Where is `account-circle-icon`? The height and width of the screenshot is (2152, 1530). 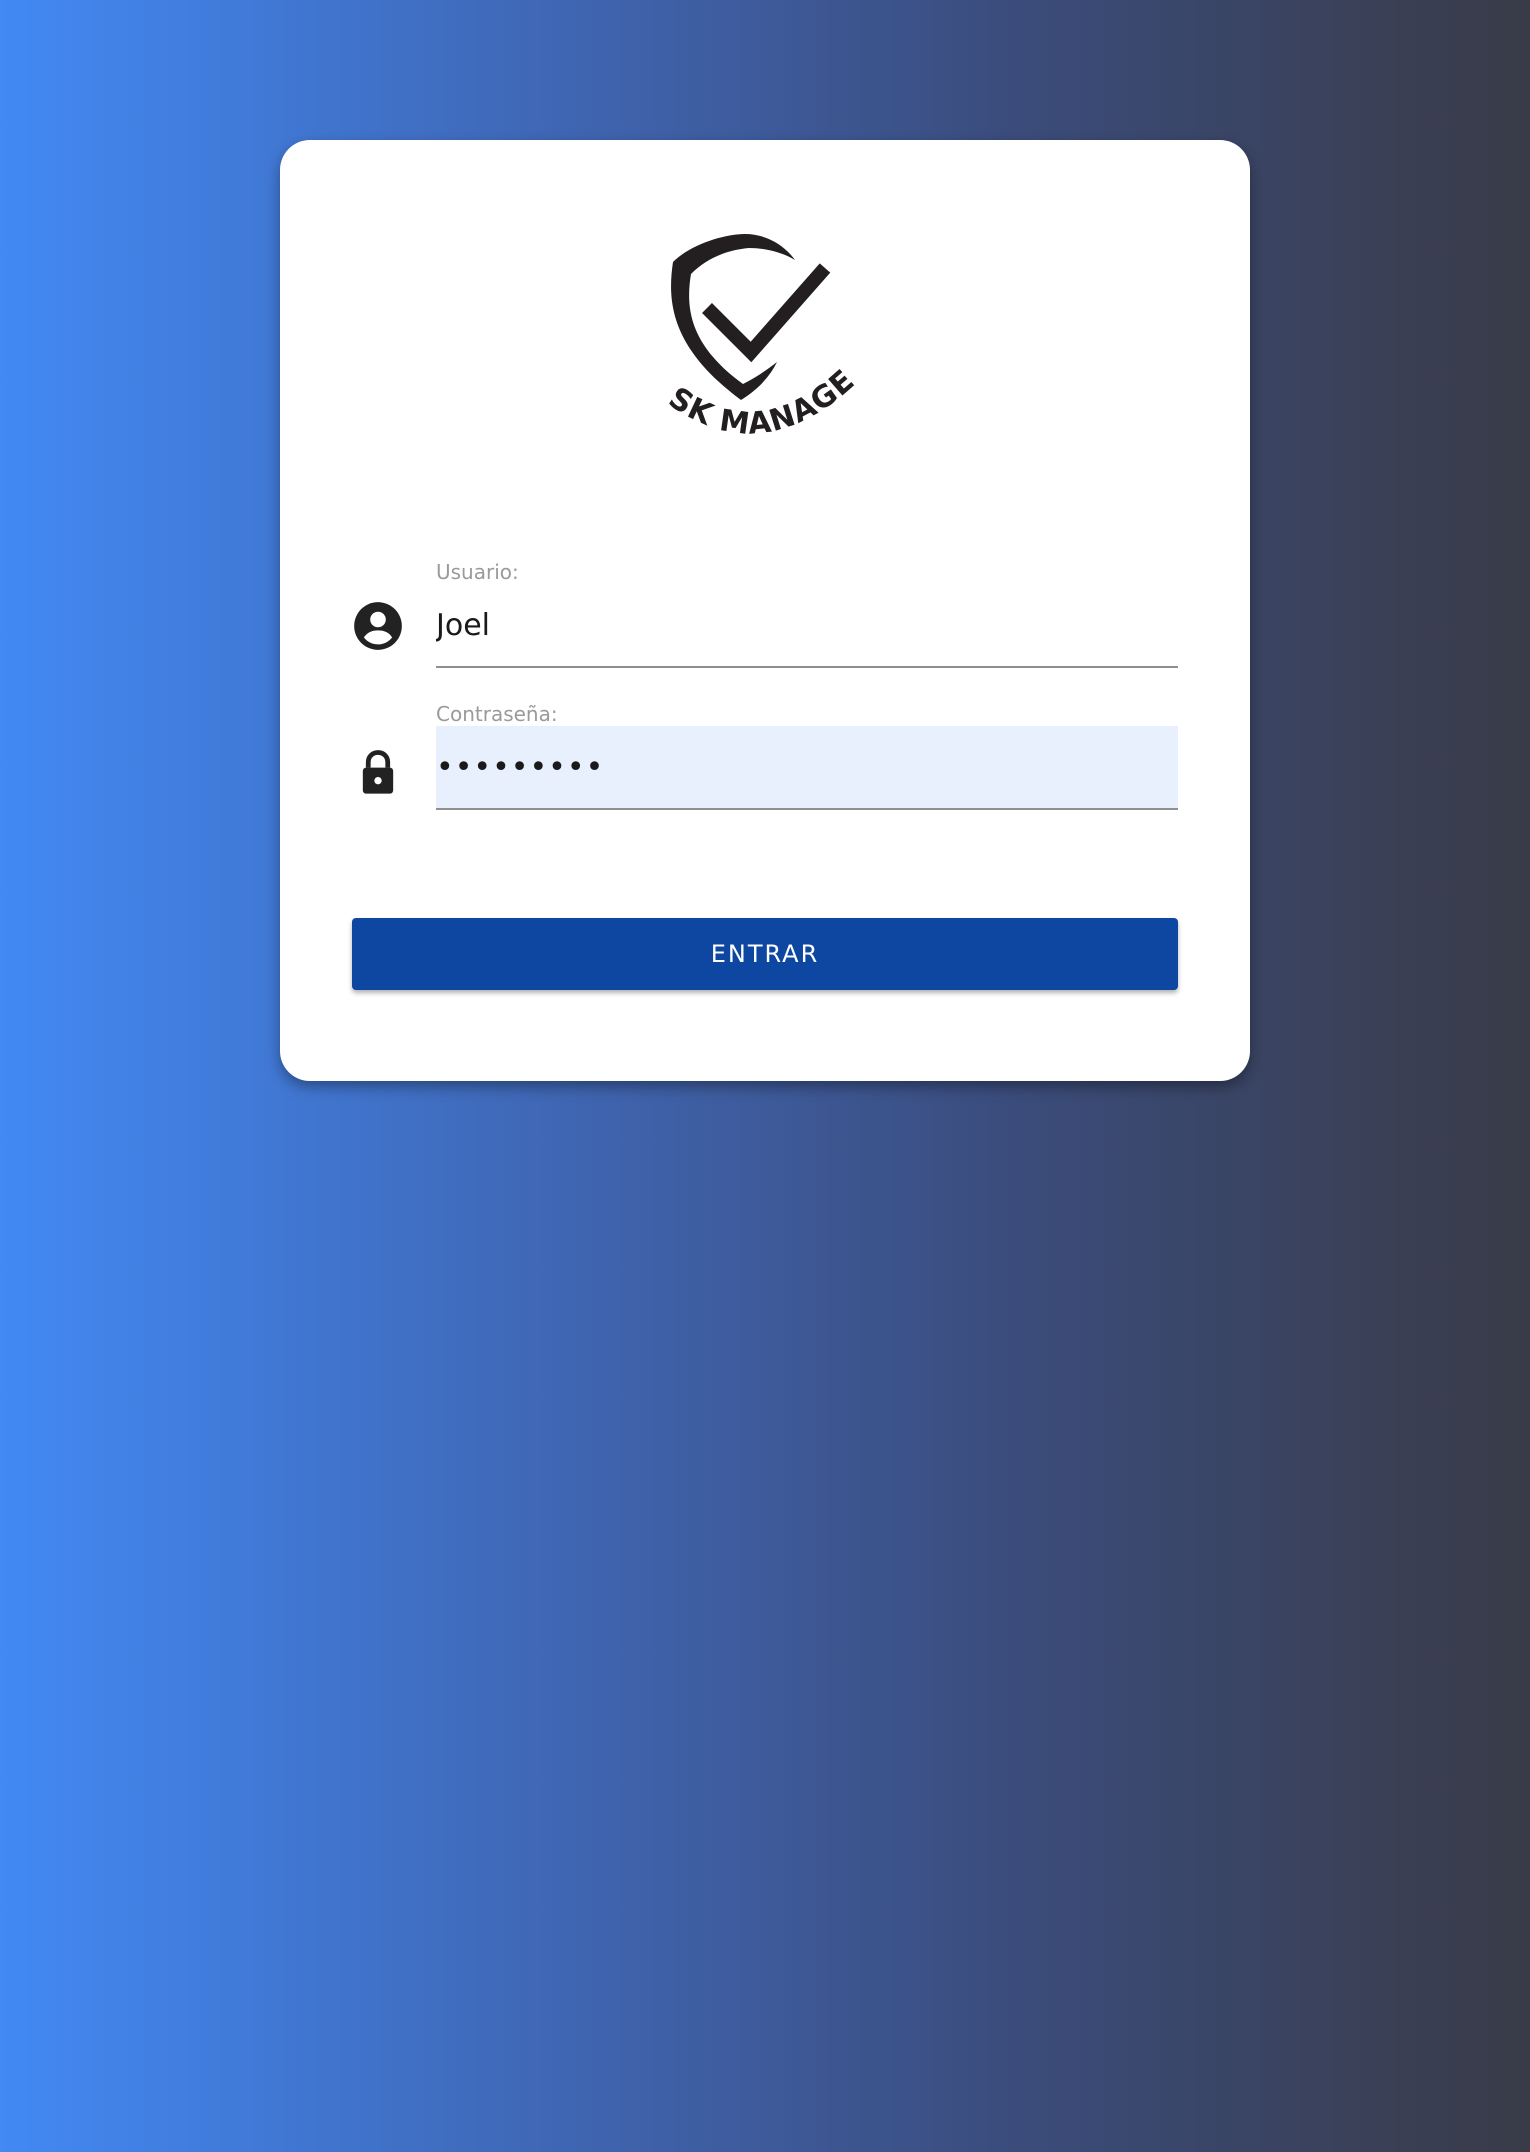
account-circle-icon is located at coordinates (378, 626).